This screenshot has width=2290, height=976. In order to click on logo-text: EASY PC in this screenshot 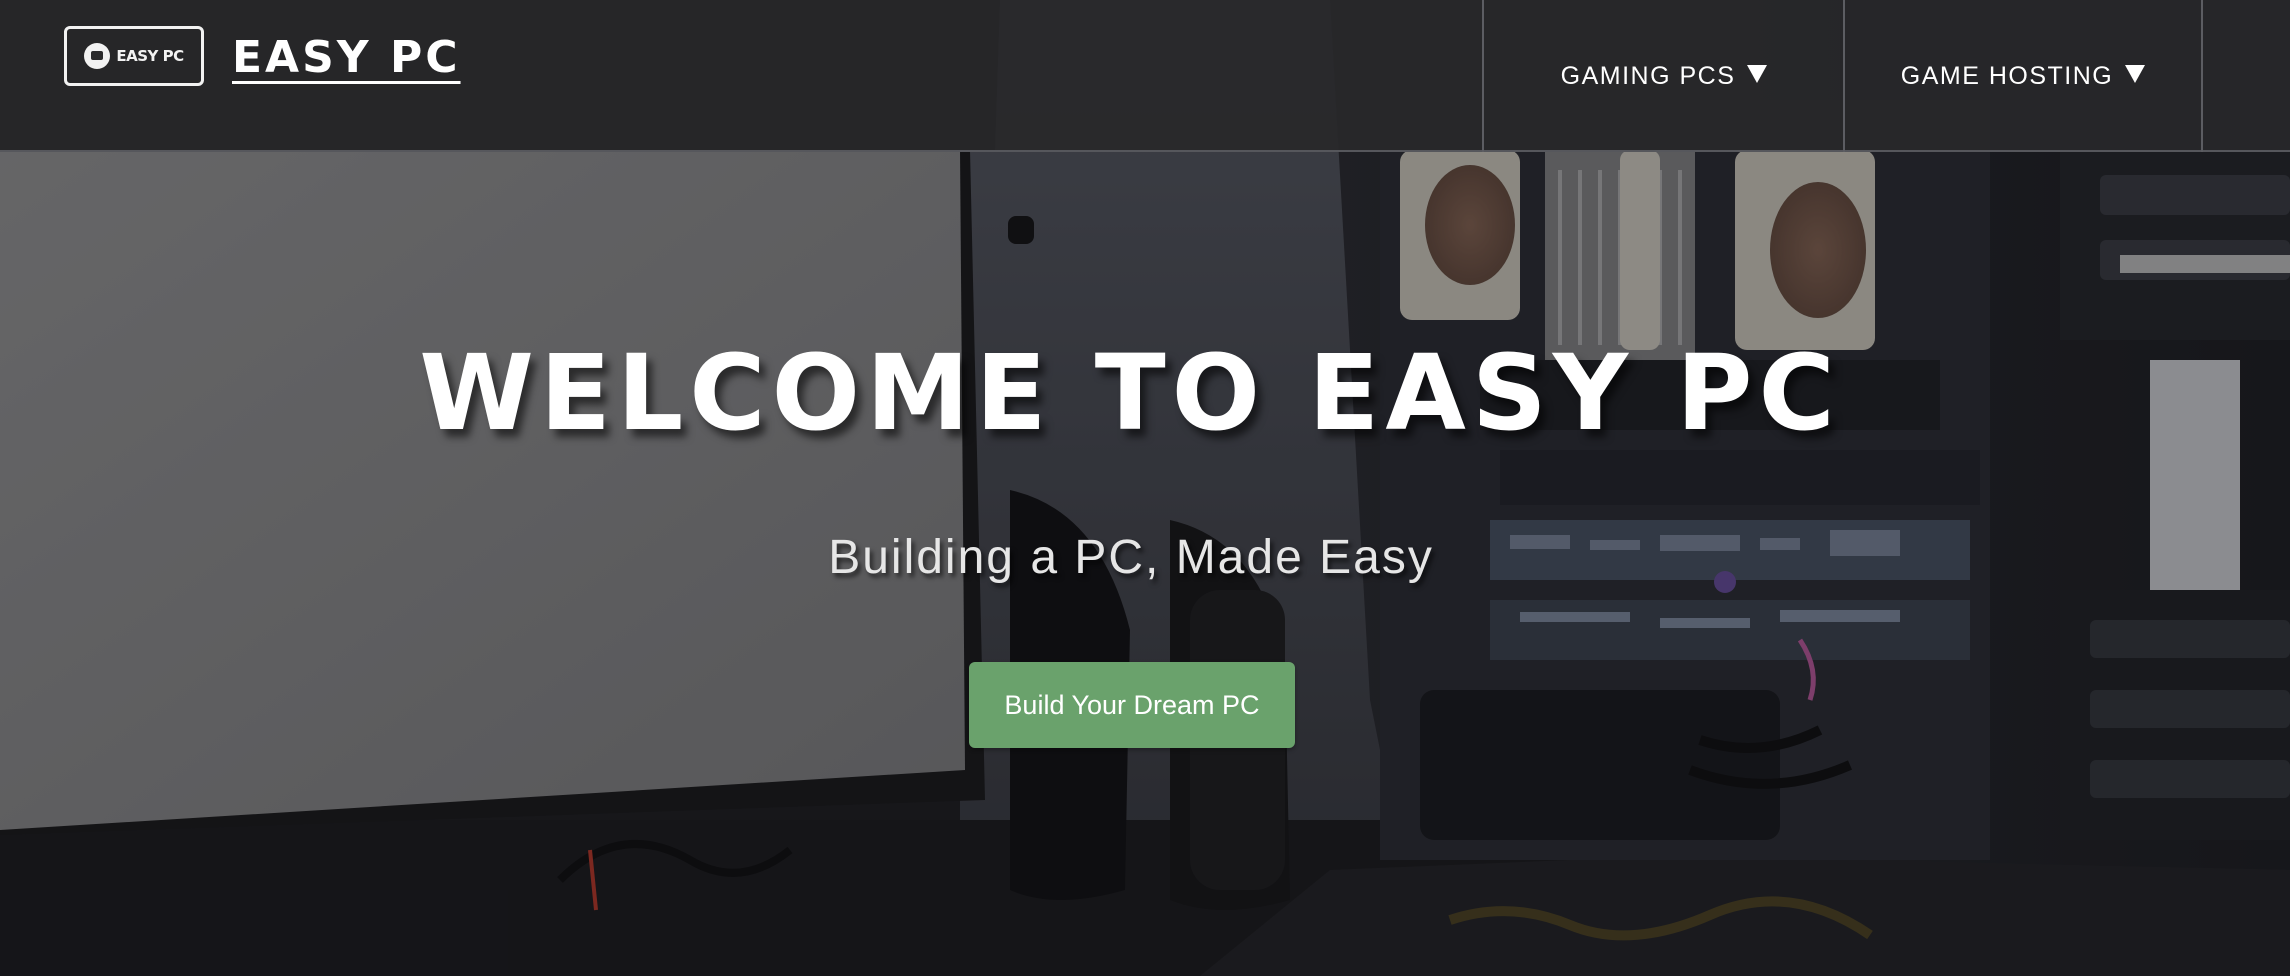, I will do `click(150, 56)`.